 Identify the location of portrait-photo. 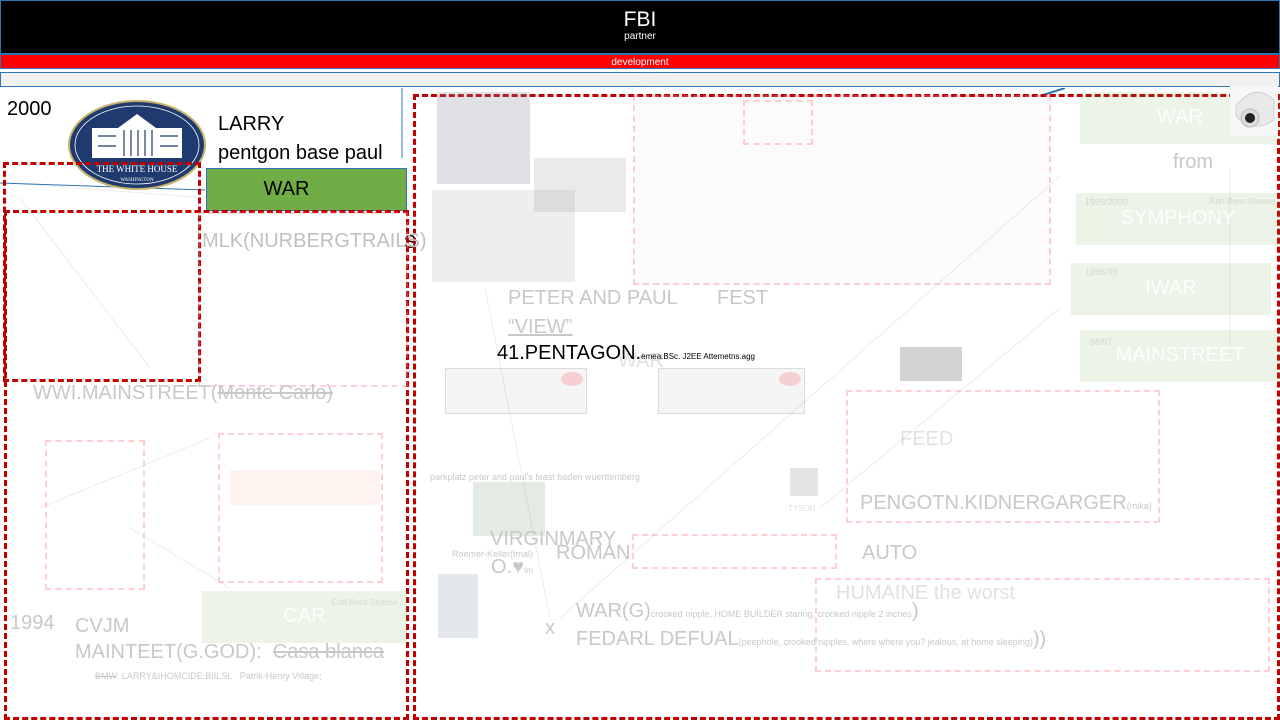
(483, 138).